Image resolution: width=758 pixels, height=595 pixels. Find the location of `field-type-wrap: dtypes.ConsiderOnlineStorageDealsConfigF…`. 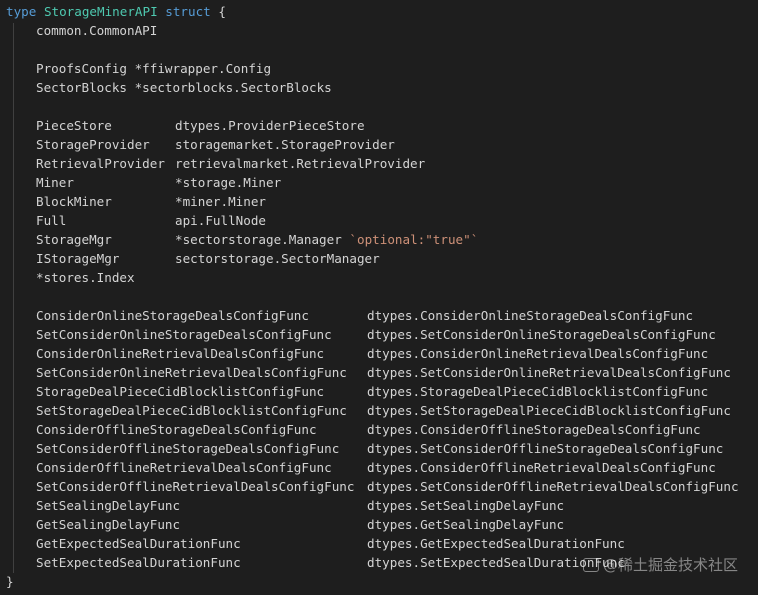

field-type-wrap: dtypes.ConsiderOnlineStorageDealsConfigF… is located at coordinates (530, 315).